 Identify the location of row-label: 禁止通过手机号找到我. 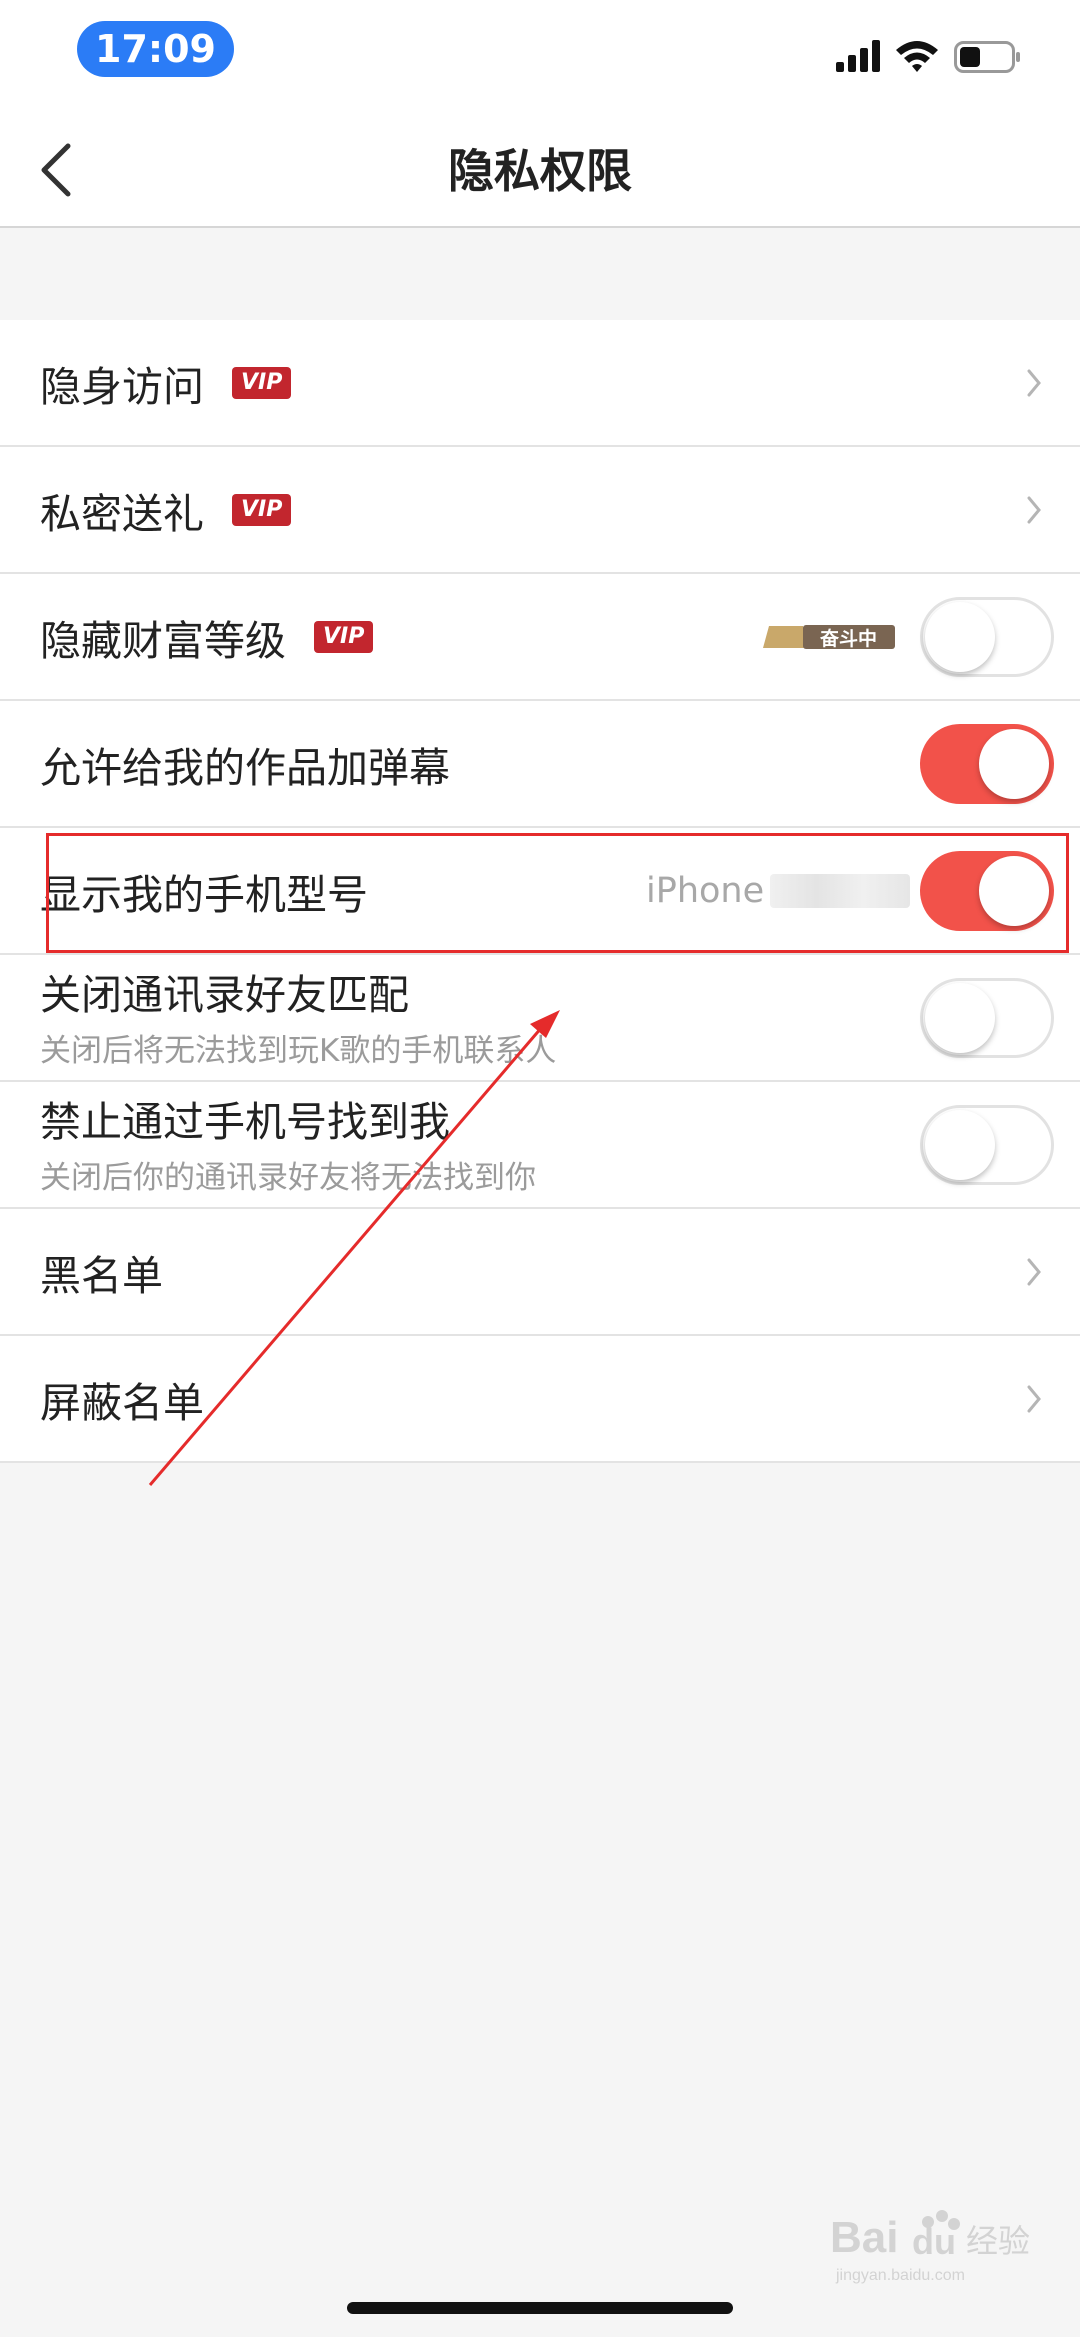
(245, 1122).